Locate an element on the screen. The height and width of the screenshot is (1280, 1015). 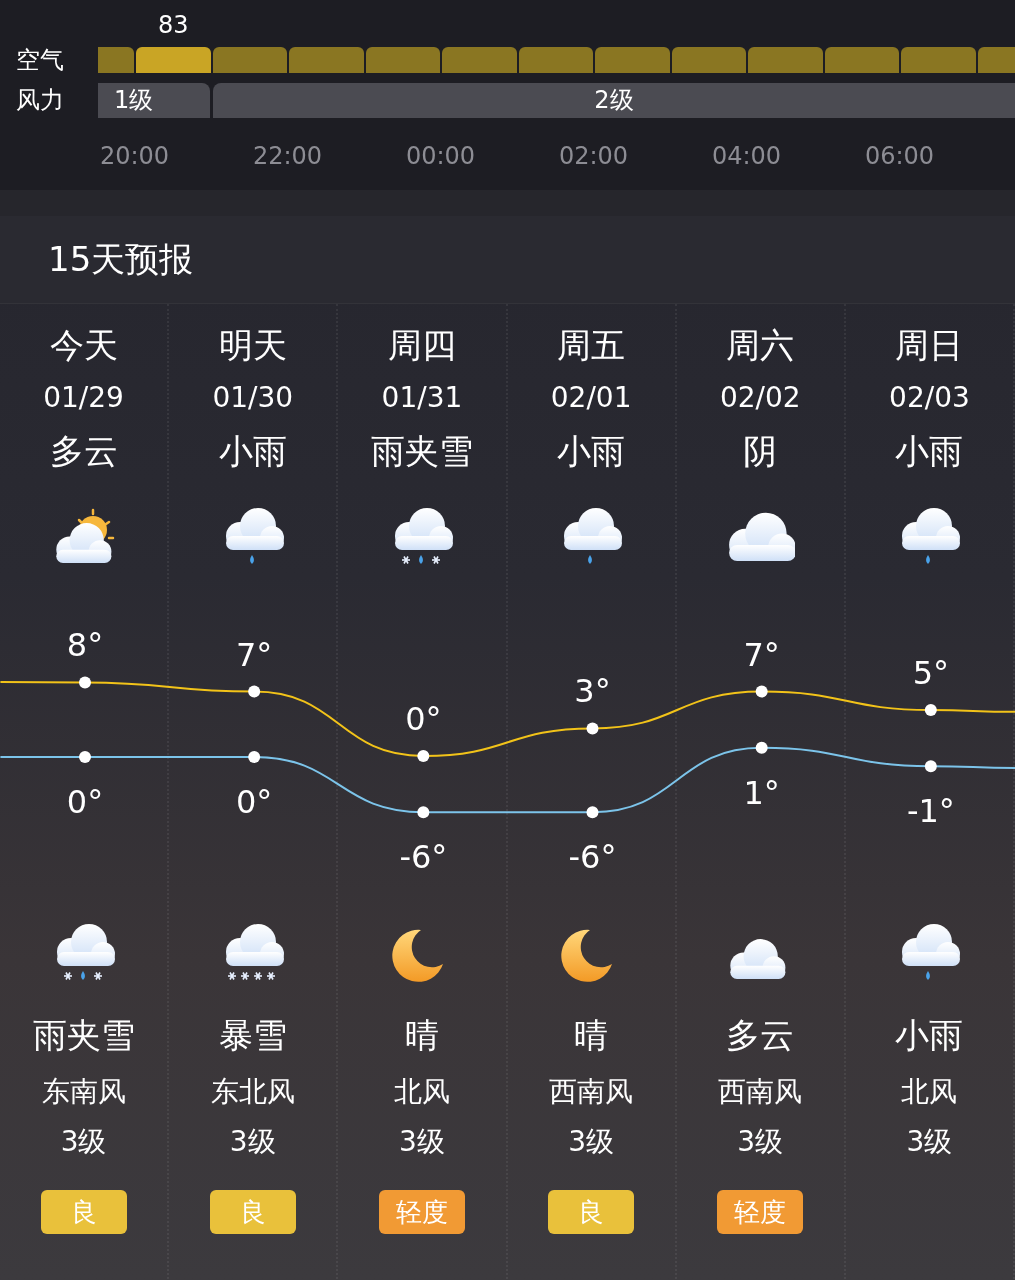
day-name: 周五 is located at coordinates (591, 345).